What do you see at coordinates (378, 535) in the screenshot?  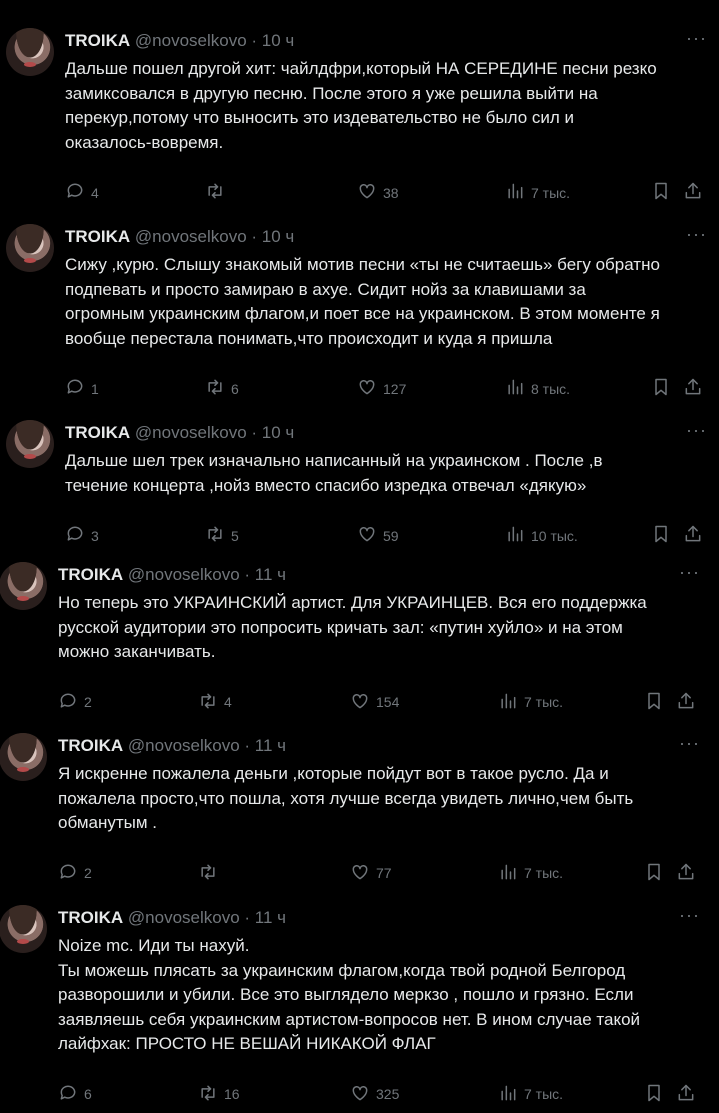 I see `like-button: 59` at bounding box center [378, 535].